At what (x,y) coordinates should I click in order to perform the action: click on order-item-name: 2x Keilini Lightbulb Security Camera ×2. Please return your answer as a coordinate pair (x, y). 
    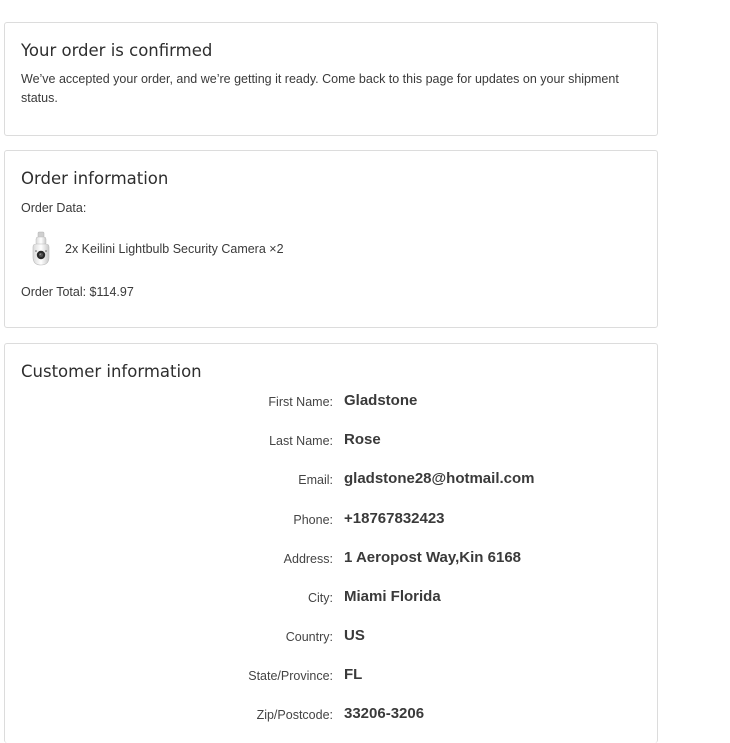
    Looking at the image, I should click on (174, 249).